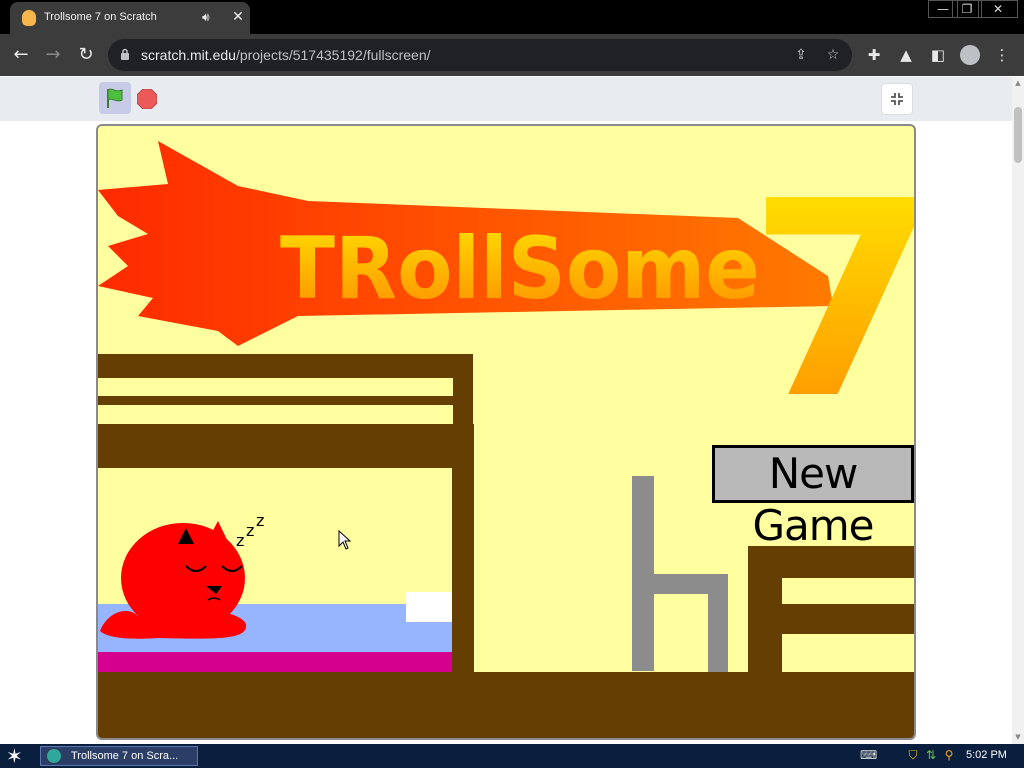 This screenshot has height=768, width=1024. I want to click on taskbar-clock: 5:02 PM, so click(986, 755).